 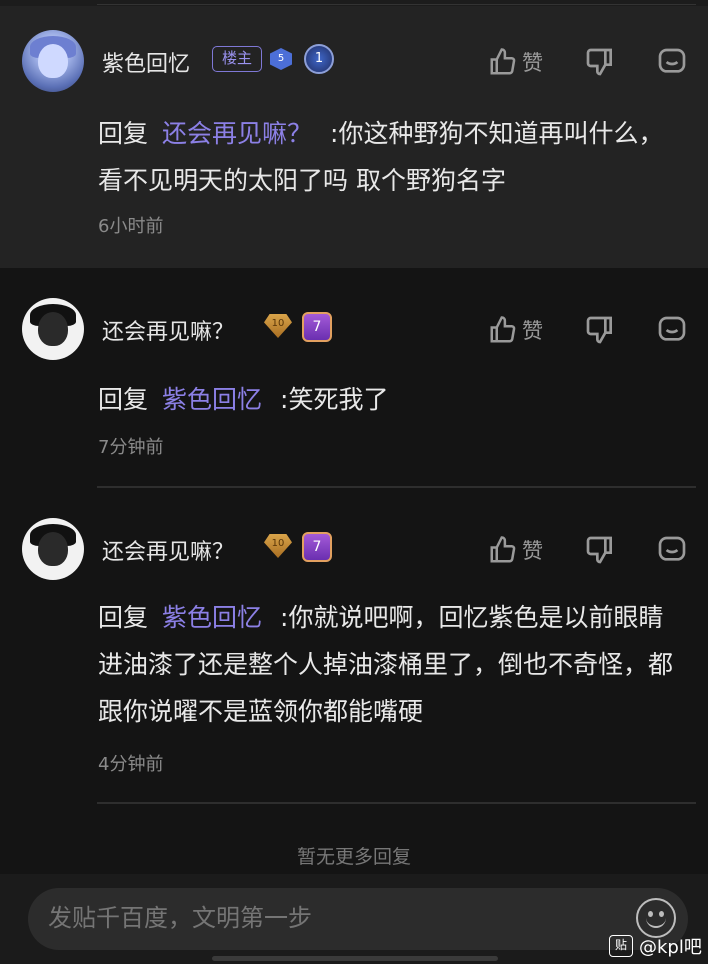 What do you see at coordinates (656, 922) in the screenshot?
I see `emoji-mouth` at bounding box center [656, 922].